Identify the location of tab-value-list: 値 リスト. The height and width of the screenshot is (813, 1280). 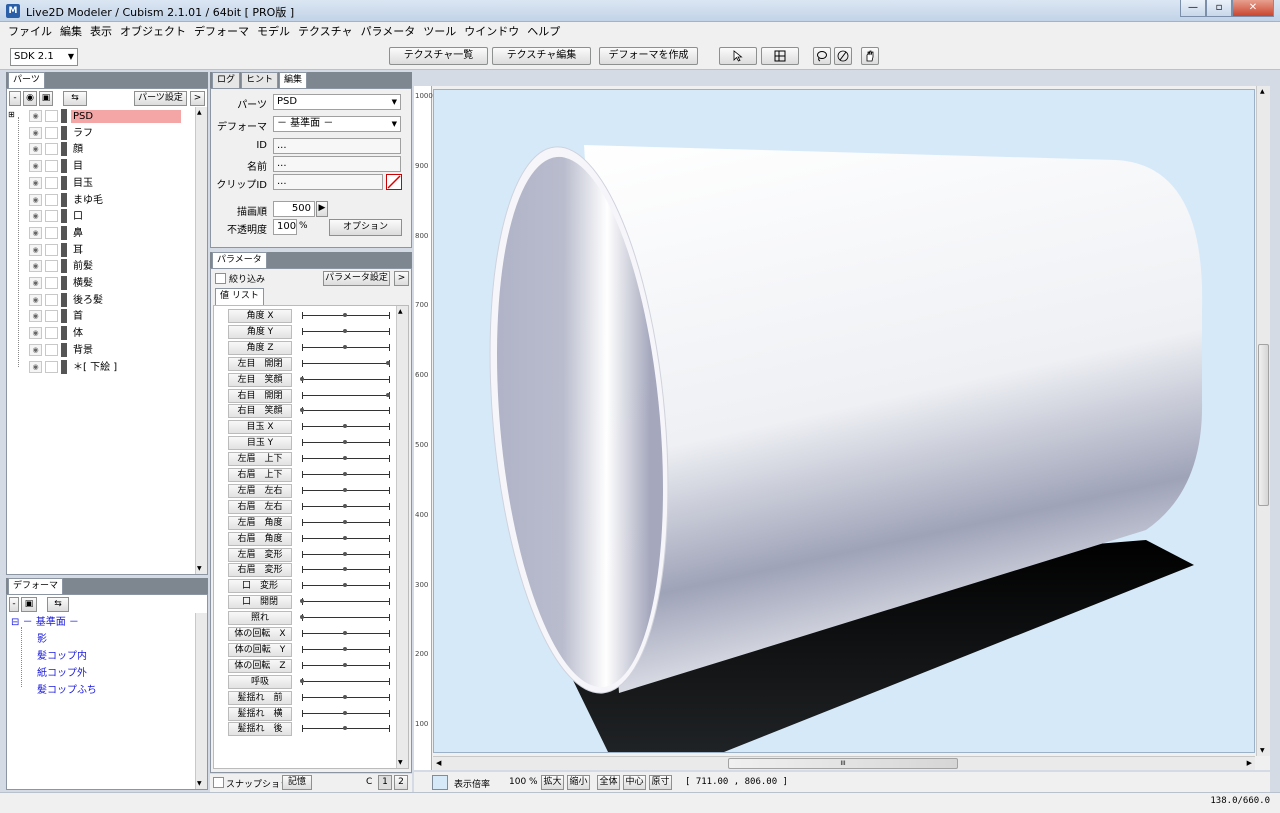
(239, 296).